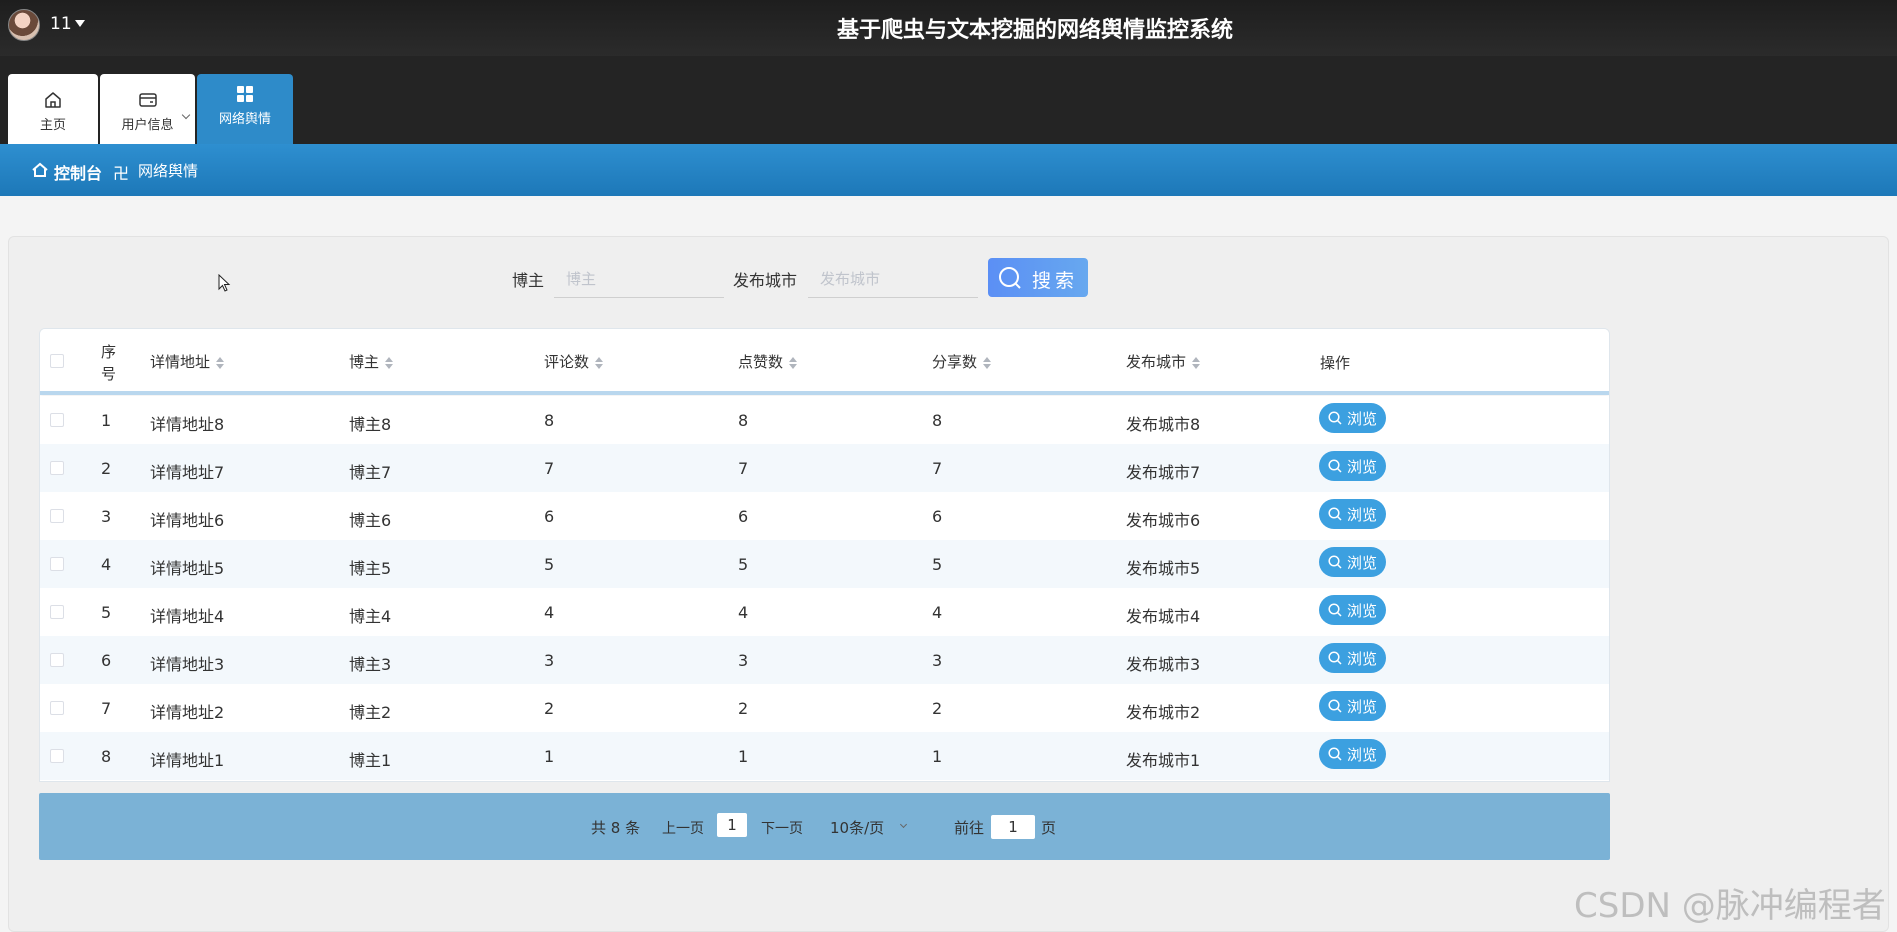 This screenshot has width=1897, height=932. I want to click on cell-comments: 2, so click(549, 708).